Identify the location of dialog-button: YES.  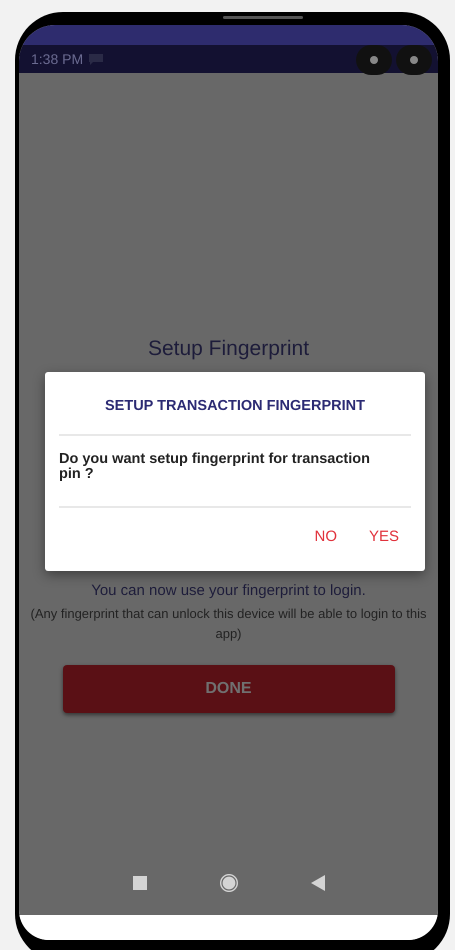
(383, 537).